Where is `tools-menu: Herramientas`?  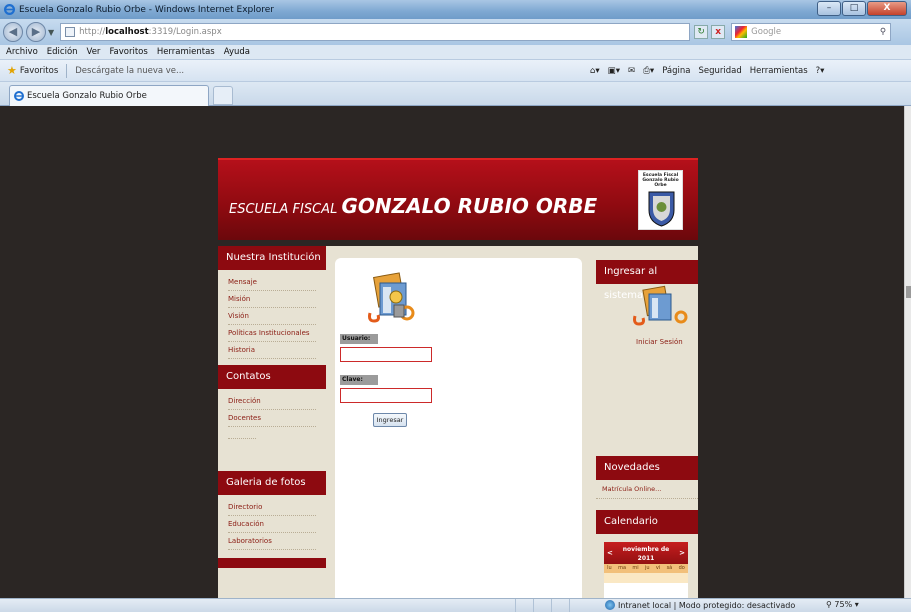
tools-menu: Herramientas is located at coordinates (779, 71).